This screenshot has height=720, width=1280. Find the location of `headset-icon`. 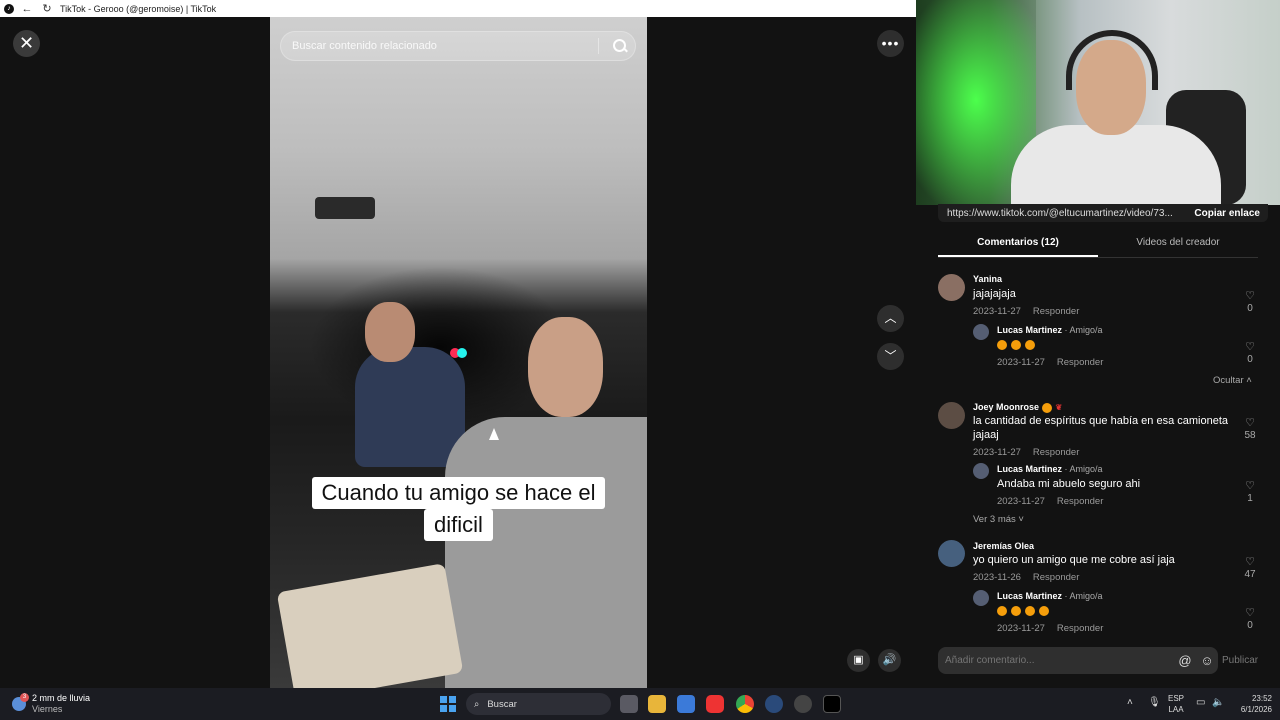

headset-icon is located at coordinates (1112, 60).